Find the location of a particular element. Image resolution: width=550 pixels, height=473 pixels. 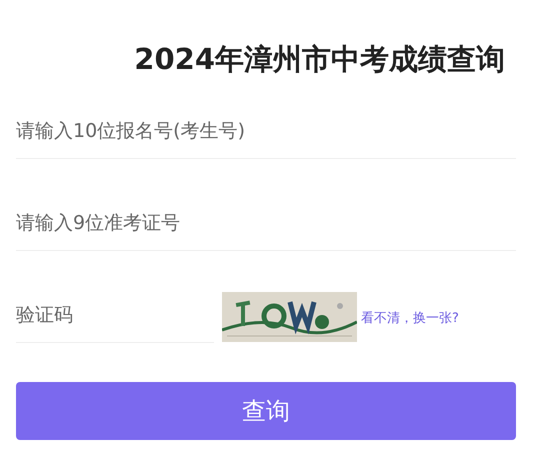

text-field: 请输入10位报名号(考生号) is located at coordinates (266, 131).